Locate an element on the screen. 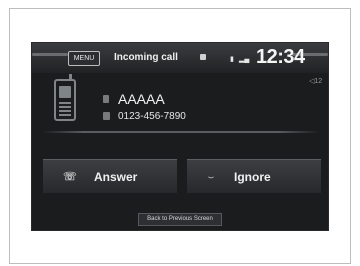 This screenshot has height=266, width=360. answer-label: Answer is located at coordinates (116, 177).